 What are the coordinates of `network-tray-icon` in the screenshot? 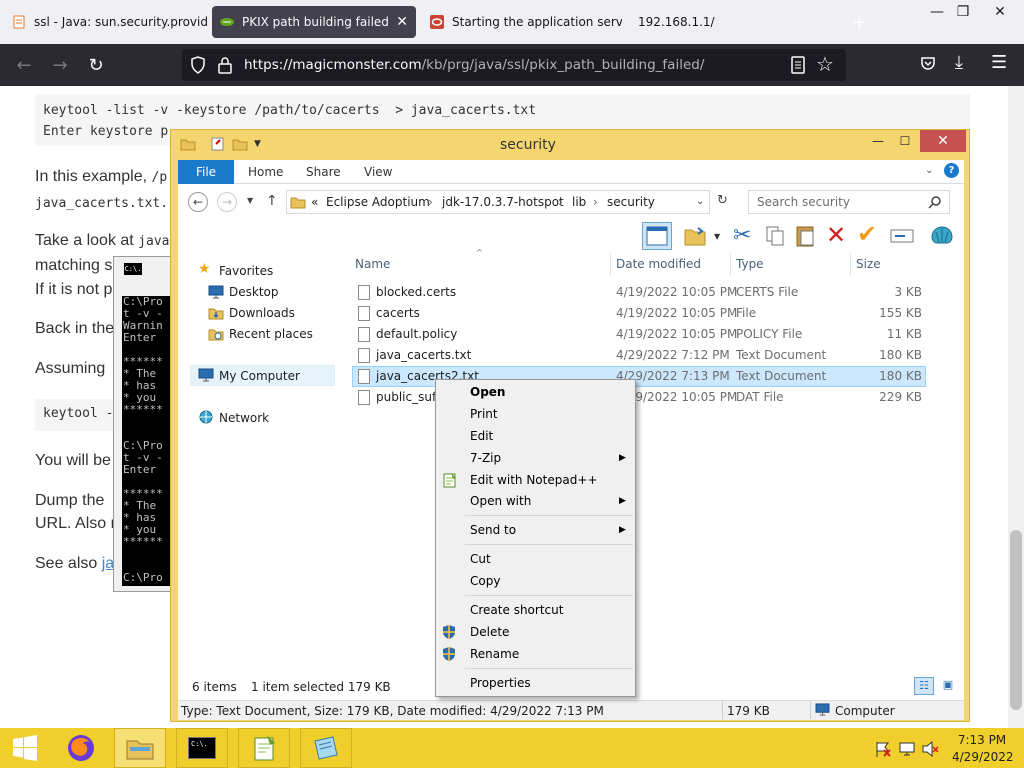 It's located at (907, 749).